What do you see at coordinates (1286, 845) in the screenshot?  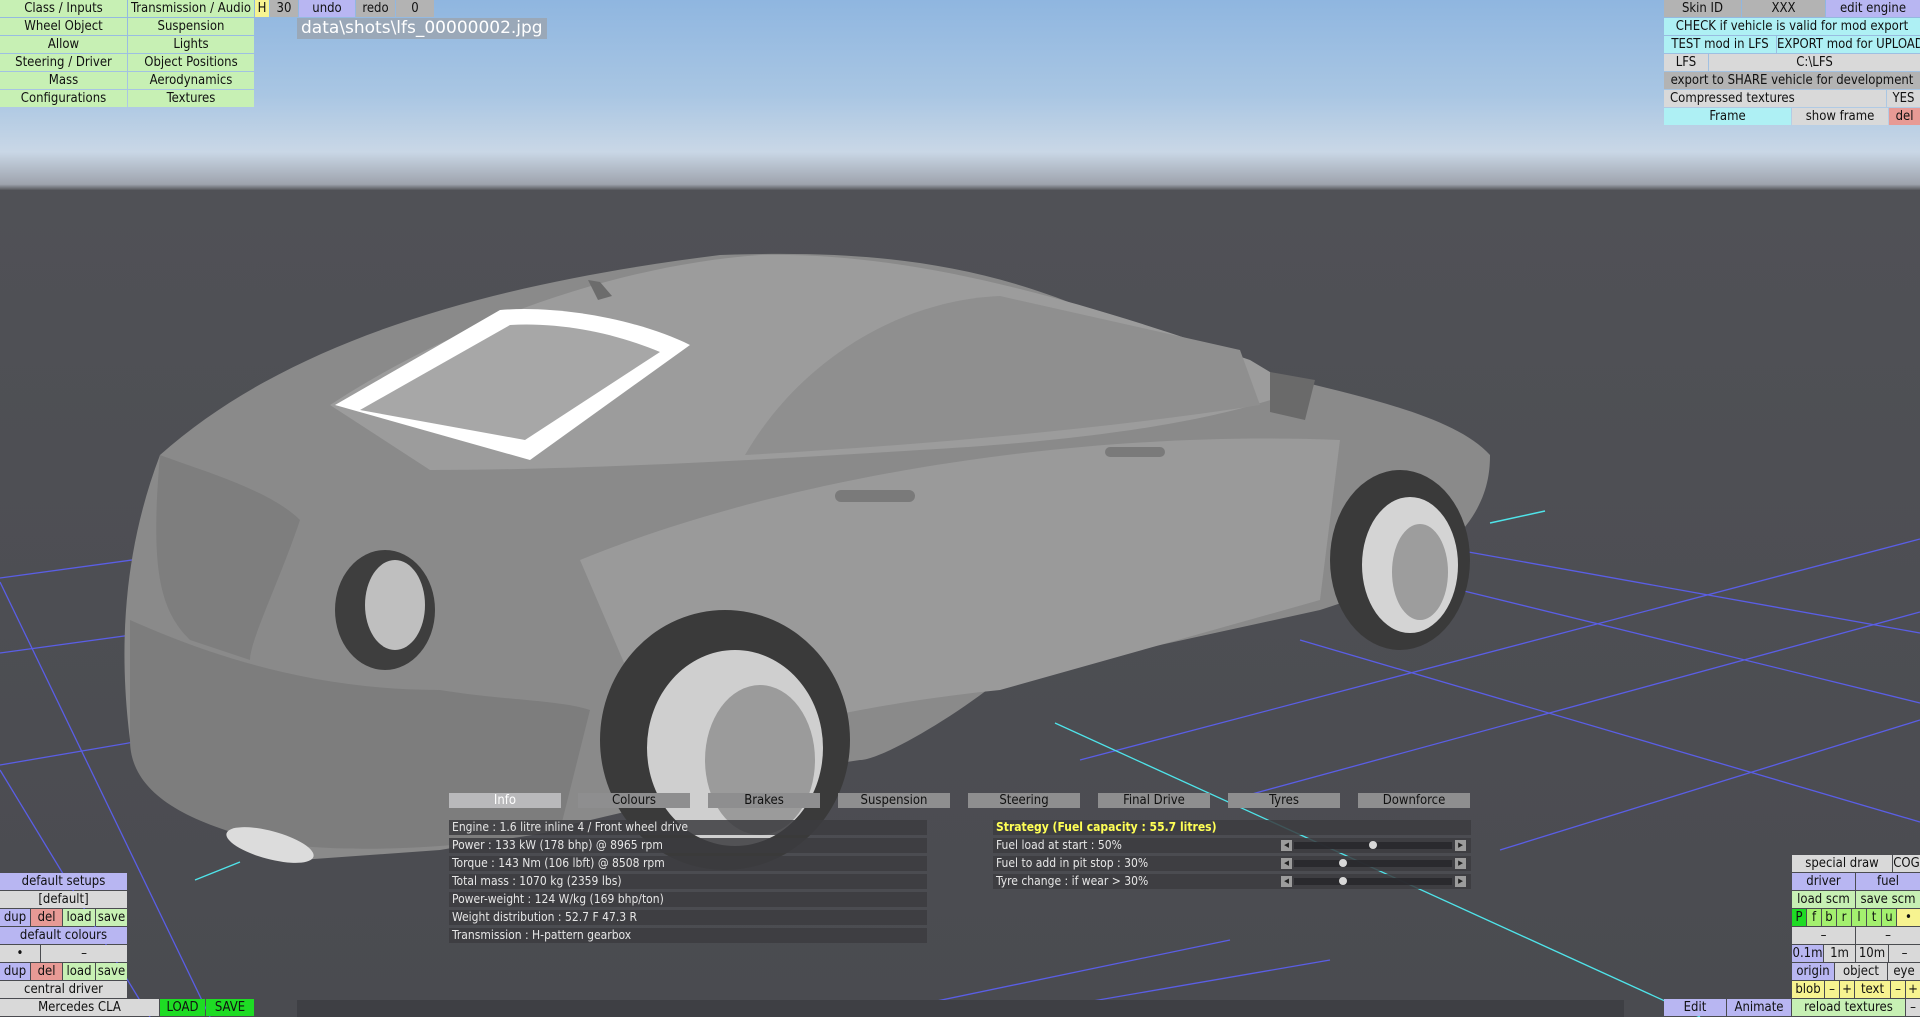 I see `fuel-start-decrease-icon: ◀` at bounding box center [1286, 845].